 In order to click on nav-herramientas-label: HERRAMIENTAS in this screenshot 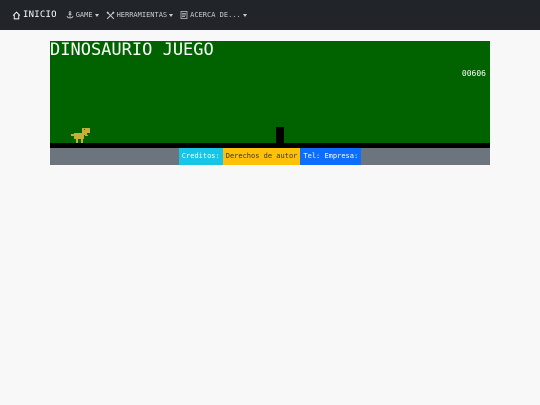, I will do `click(142, 15)`.